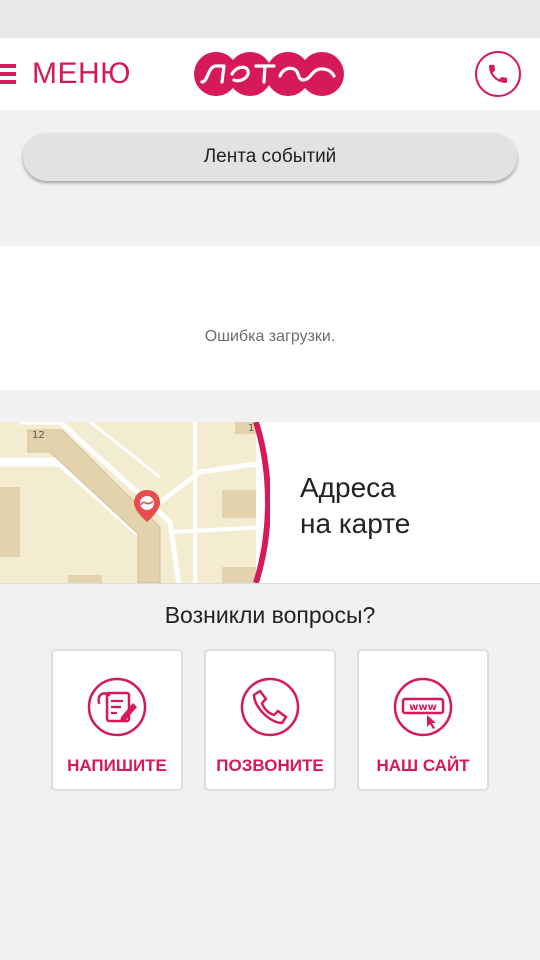  Describe the element at coordinates (423, 765) in the screenshot. I see `website-label: НАШ САЙТ` at that location.